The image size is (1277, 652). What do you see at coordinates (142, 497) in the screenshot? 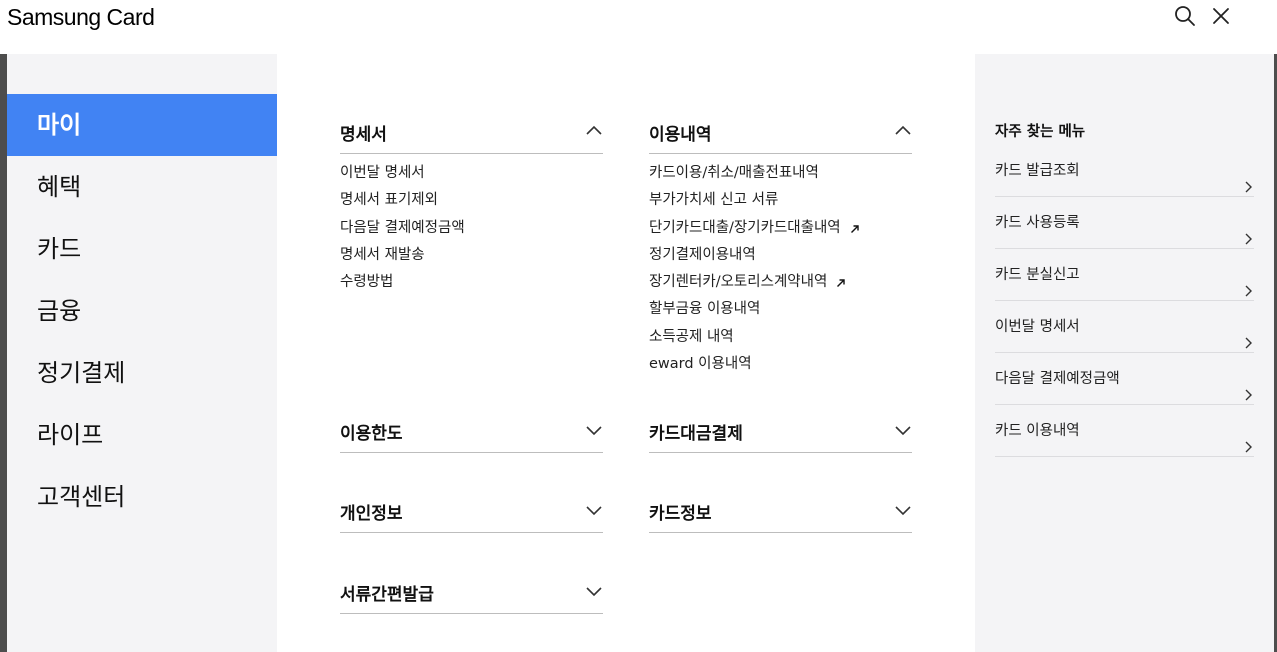
I see `sidebar-item-customer-center: 고객센터` at bounding box center [142, 497].